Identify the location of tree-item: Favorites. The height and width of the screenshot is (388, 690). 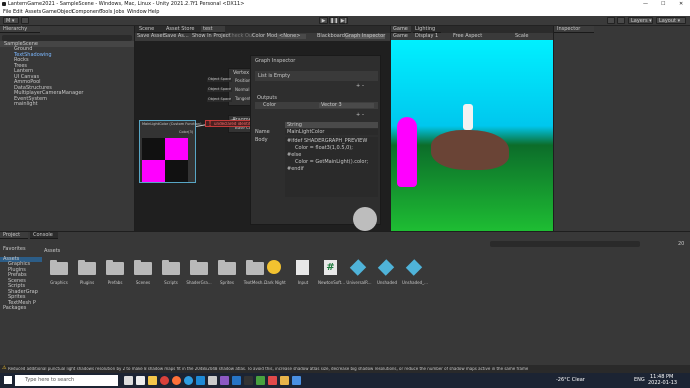
(21, 250).